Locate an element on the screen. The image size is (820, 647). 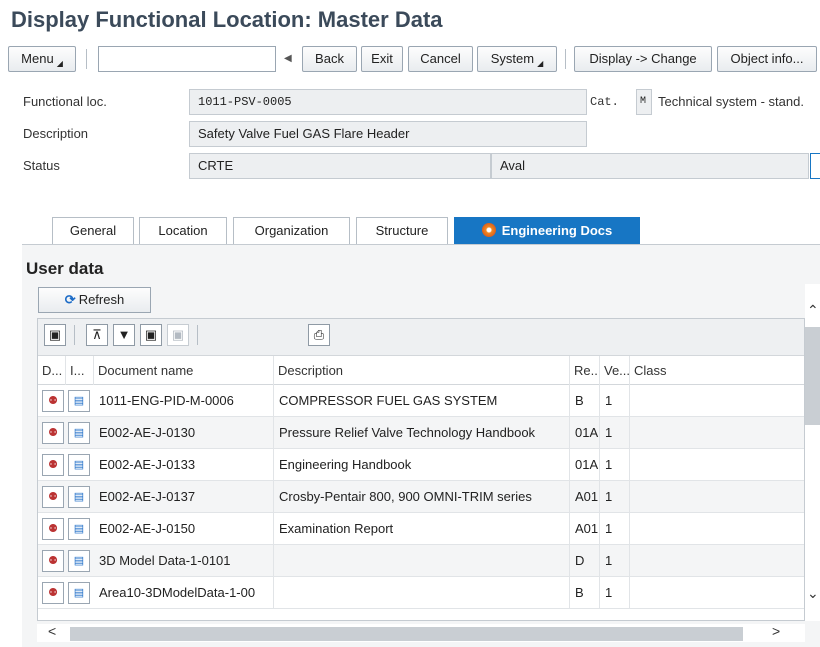
table-row: ⚉ ▤ Area10-3DModelData-1-00 B 1 is located at coordinates (421, 593).